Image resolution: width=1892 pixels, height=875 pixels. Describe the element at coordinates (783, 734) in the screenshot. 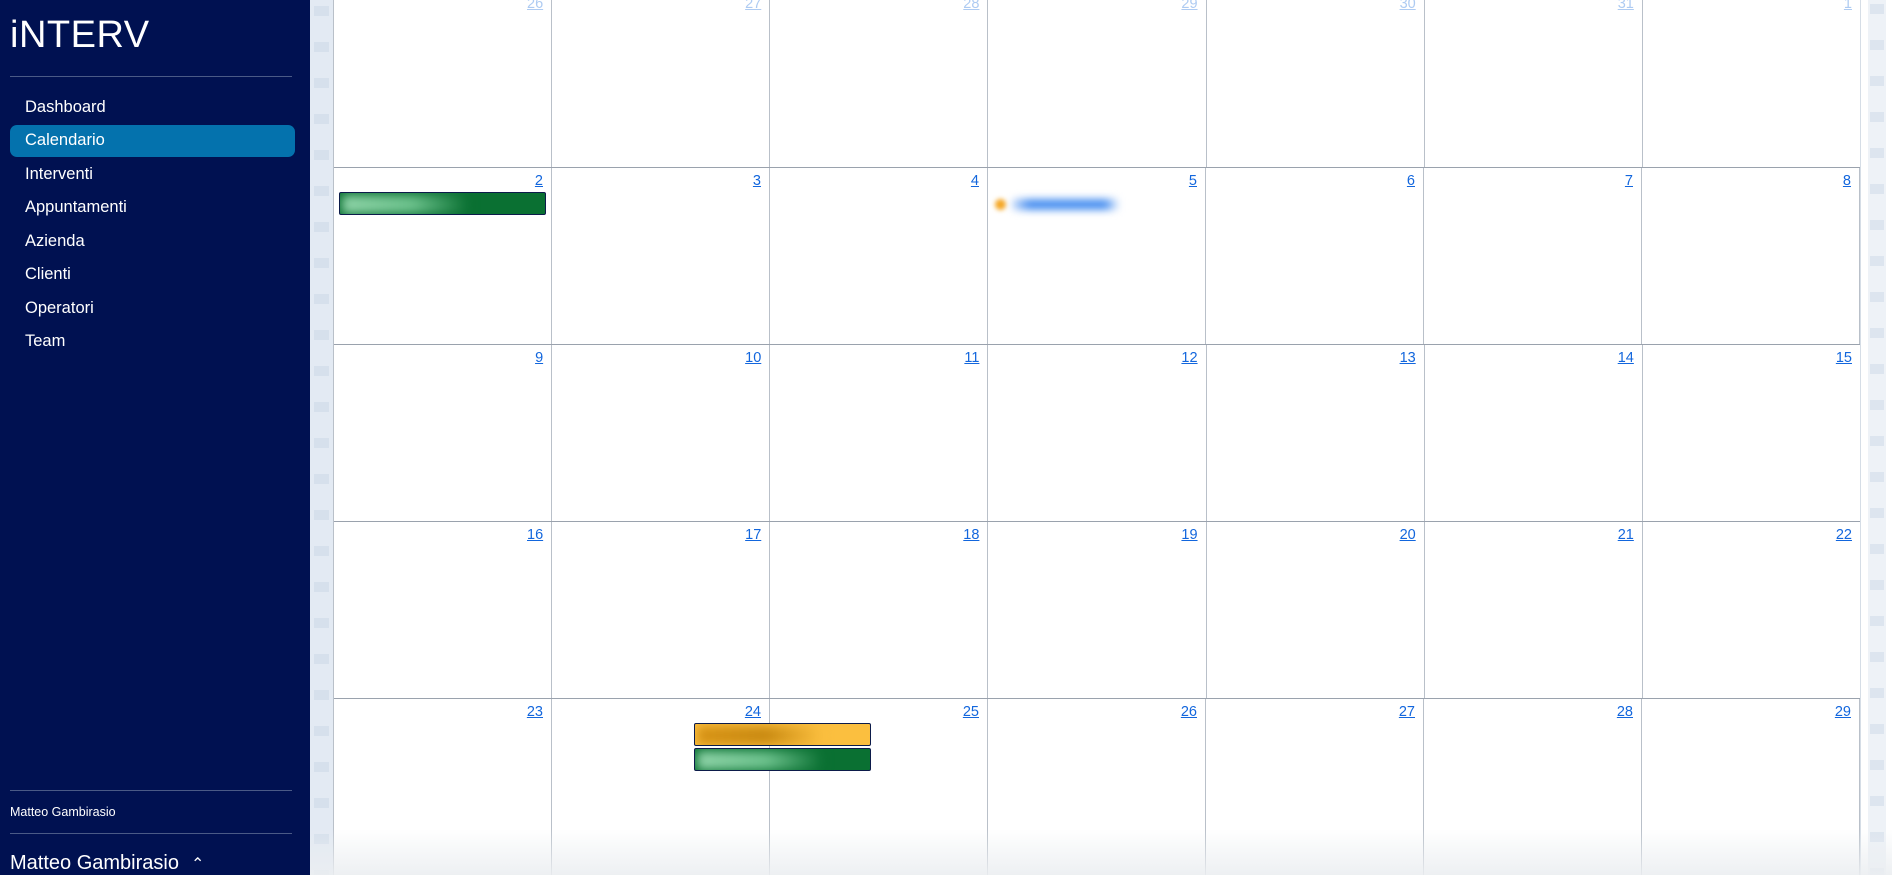

I see `calendar-event-orange` at that location.